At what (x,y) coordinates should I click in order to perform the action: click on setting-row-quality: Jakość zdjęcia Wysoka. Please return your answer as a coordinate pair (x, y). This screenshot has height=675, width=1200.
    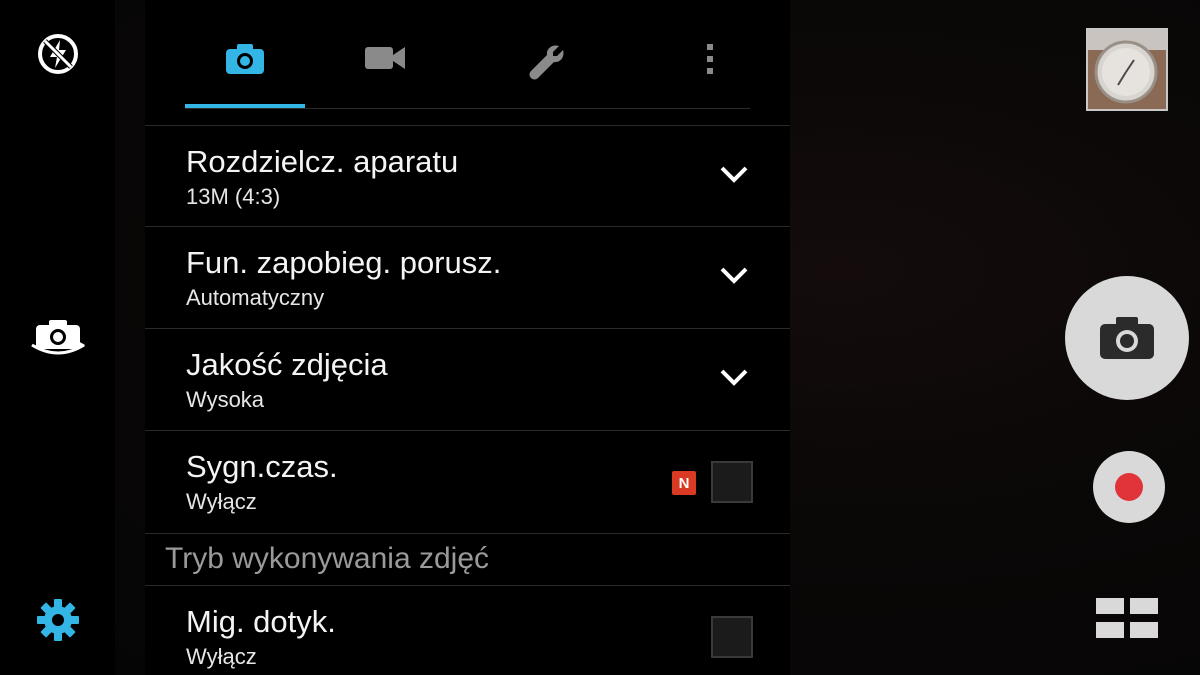
    Looking at the image, I should click on (467, 378).